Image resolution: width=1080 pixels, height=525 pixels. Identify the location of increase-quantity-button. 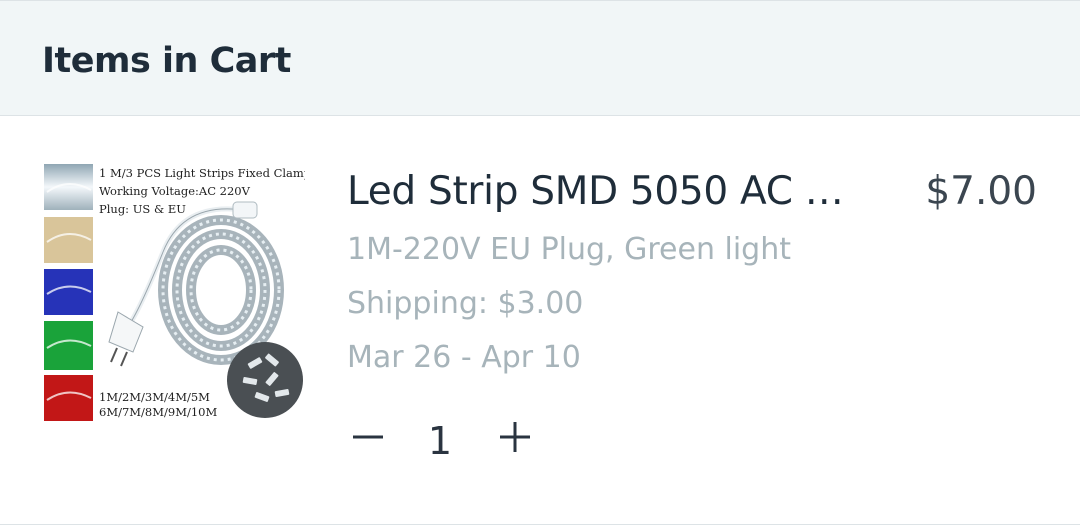
(515, 437).